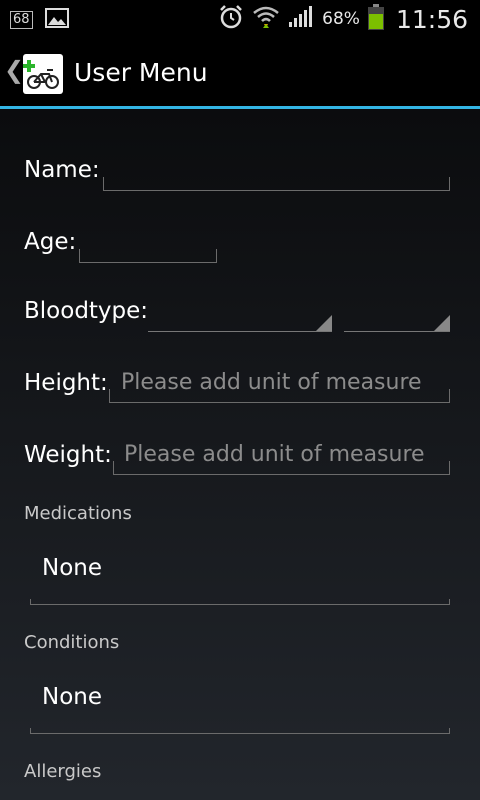 Image resolution: width=480 pixels, height=800 pixels. Describe the element at coordinates (78, 513) in the screenshot. I see `medications-header: Medications` at that location.